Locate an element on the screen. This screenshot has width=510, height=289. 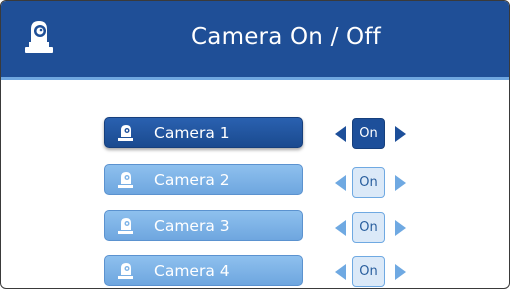
camera-2-button: Camera 2 is located at coordinates (203, 179).